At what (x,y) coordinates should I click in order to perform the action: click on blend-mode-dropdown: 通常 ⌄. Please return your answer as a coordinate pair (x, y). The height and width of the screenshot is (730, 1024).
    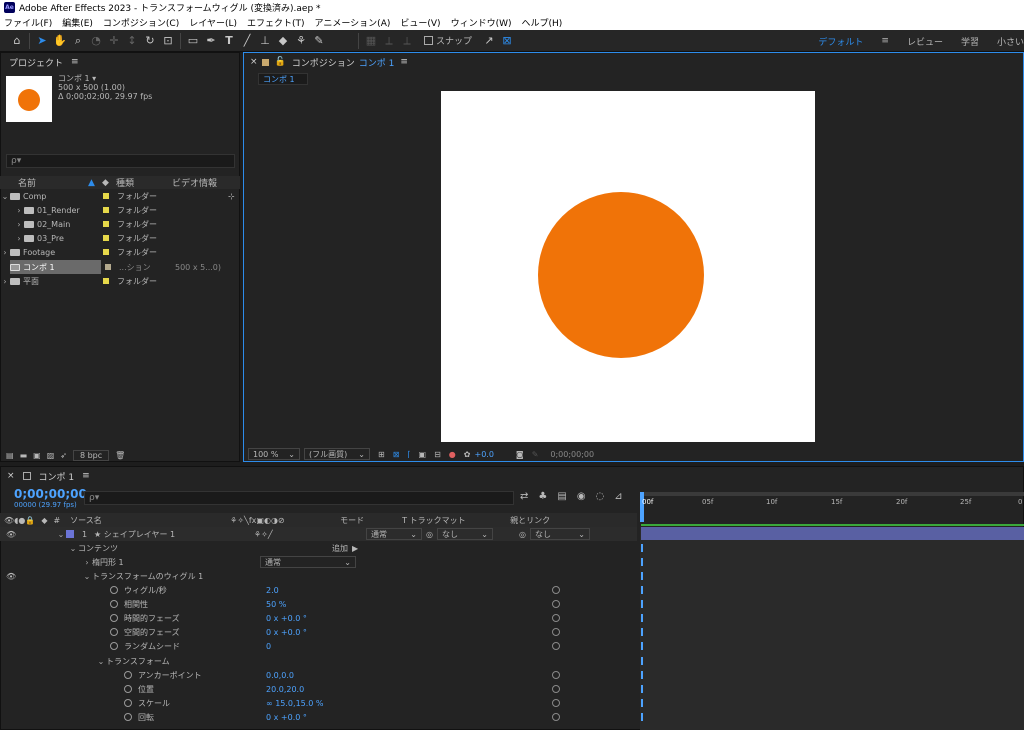
    Looking at the image, I should click on (394, 534).